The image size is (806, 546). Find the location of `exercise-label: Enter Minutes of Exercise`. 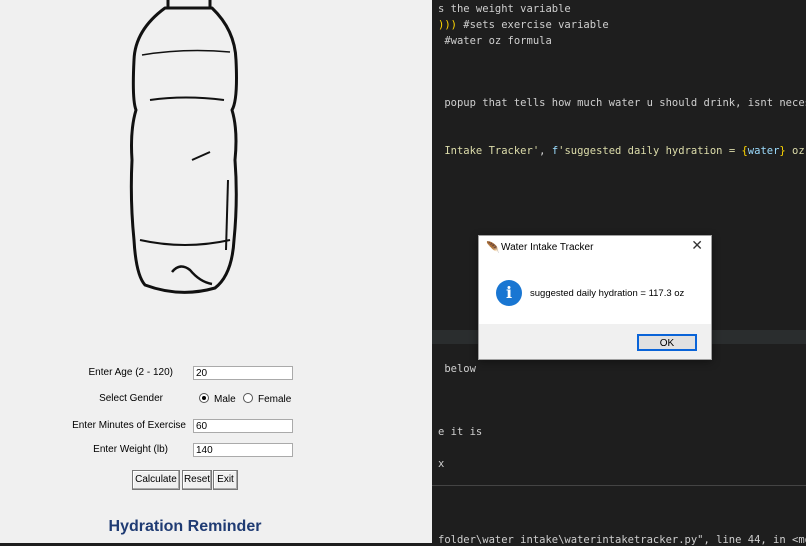

exercise-label: Enter Minutes of Exercise is located at coordinates (129, 425).